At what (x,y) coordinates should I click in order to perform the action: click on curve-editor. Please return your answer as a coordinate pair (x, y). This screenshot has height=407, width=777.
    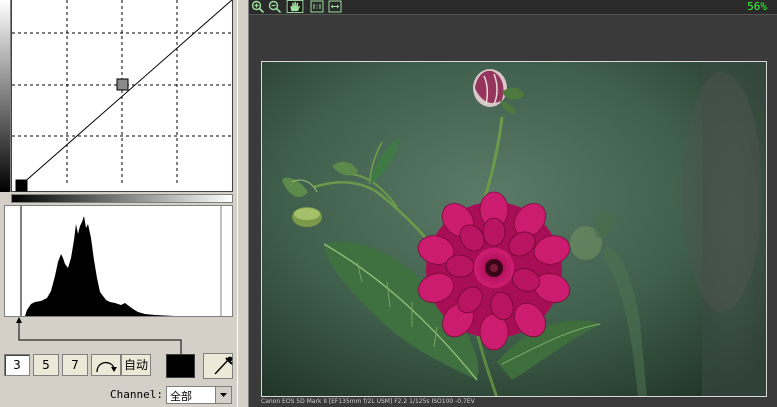
    Looking at the image, I should click on (122, 96).